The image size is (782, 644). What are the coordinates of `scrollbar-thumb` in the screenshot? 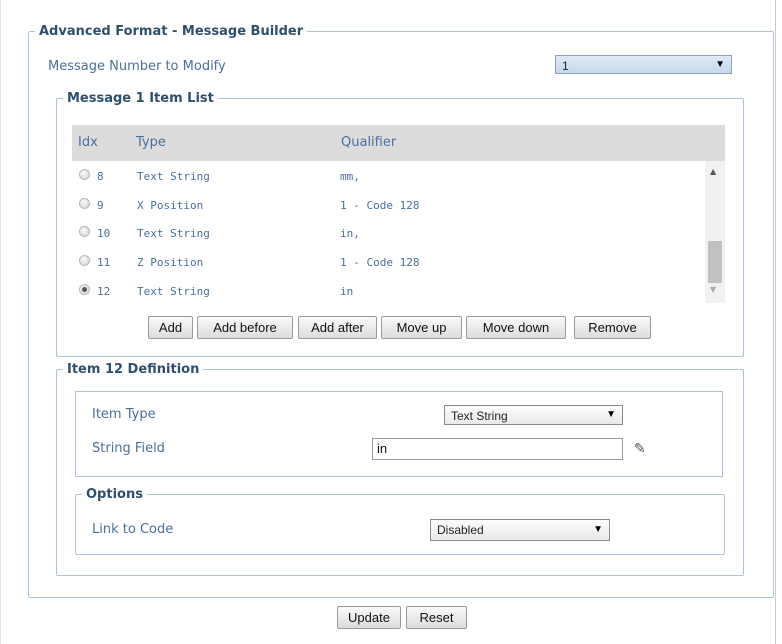 It's located at (715, 262).